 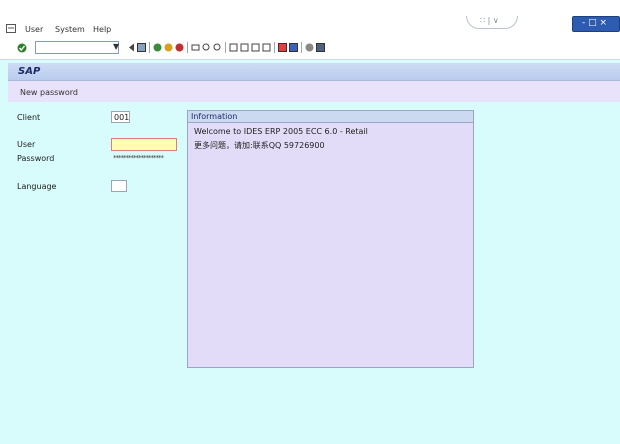 What do you see at coordinates (214, 116) in the screenshot?
I see `information-title: Information` at bounding box center [214, 116].